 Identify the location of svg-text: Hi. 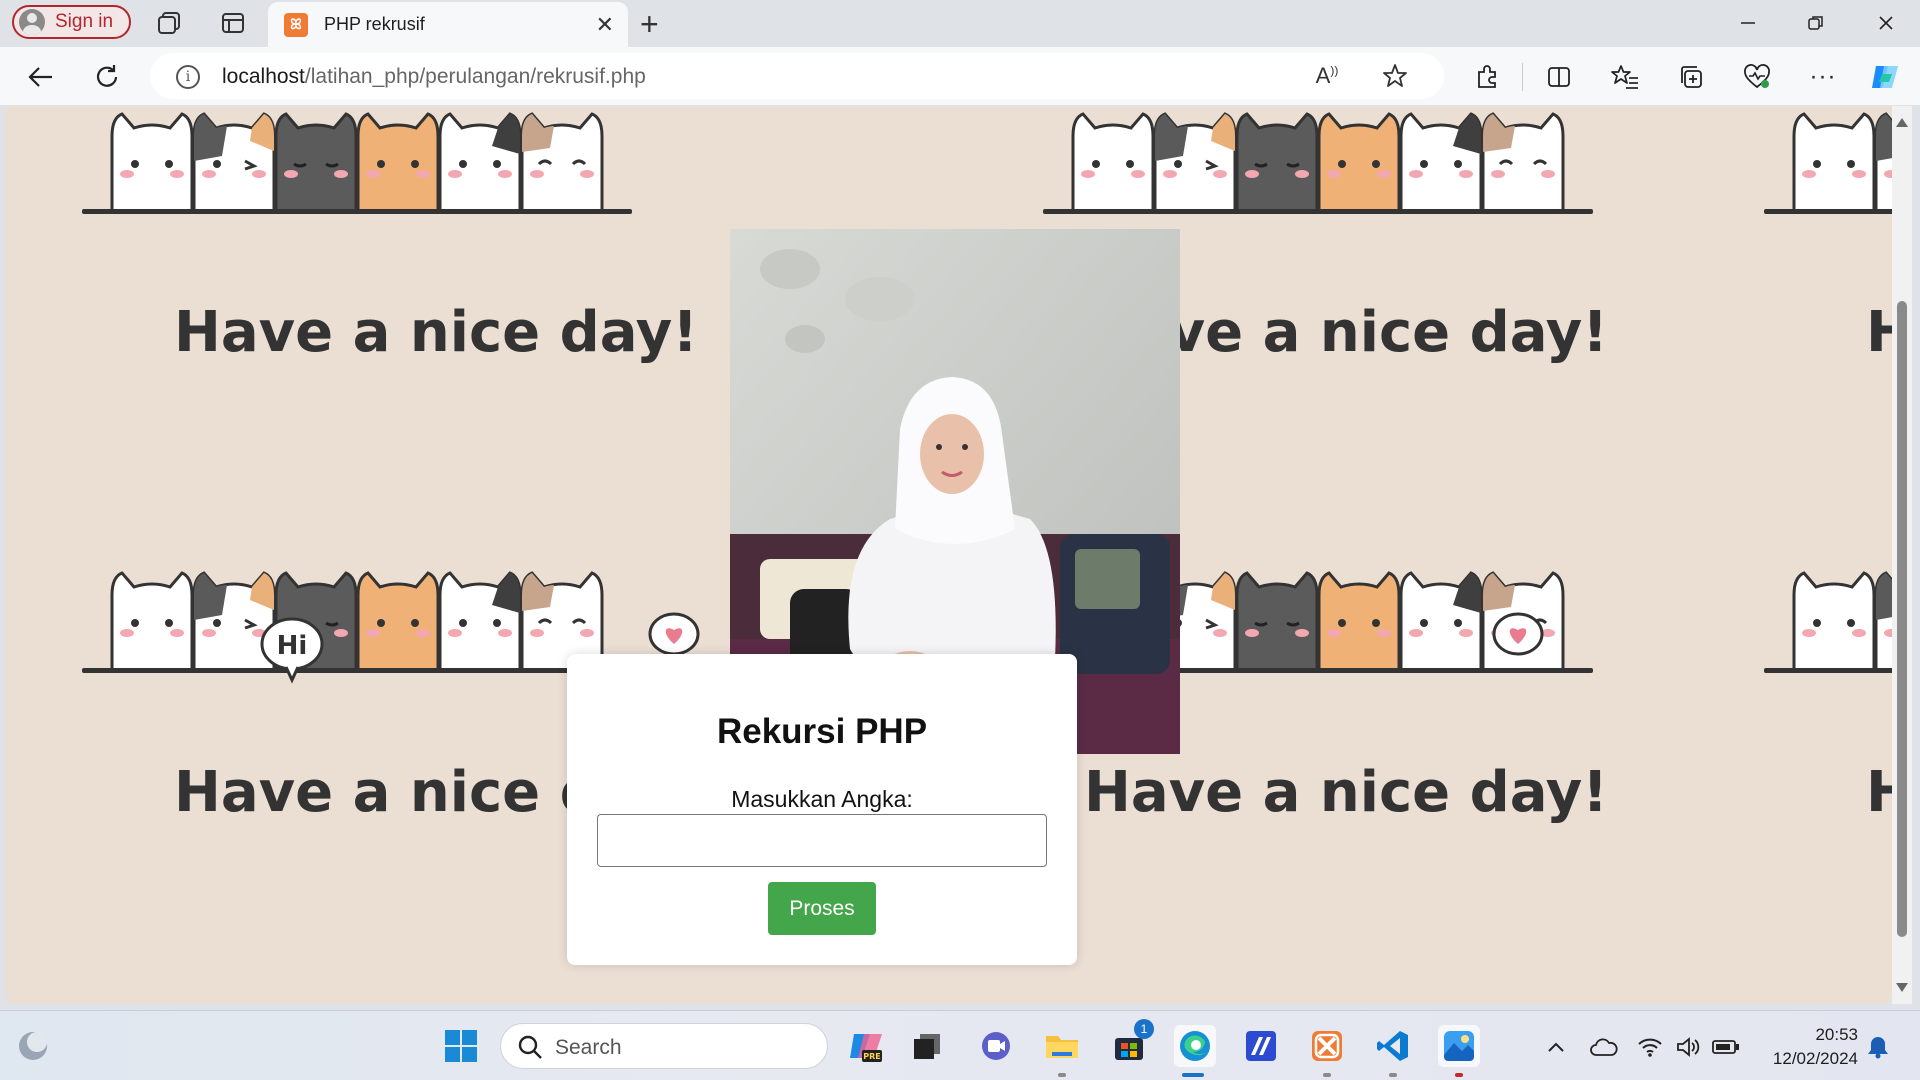
(292, 646).